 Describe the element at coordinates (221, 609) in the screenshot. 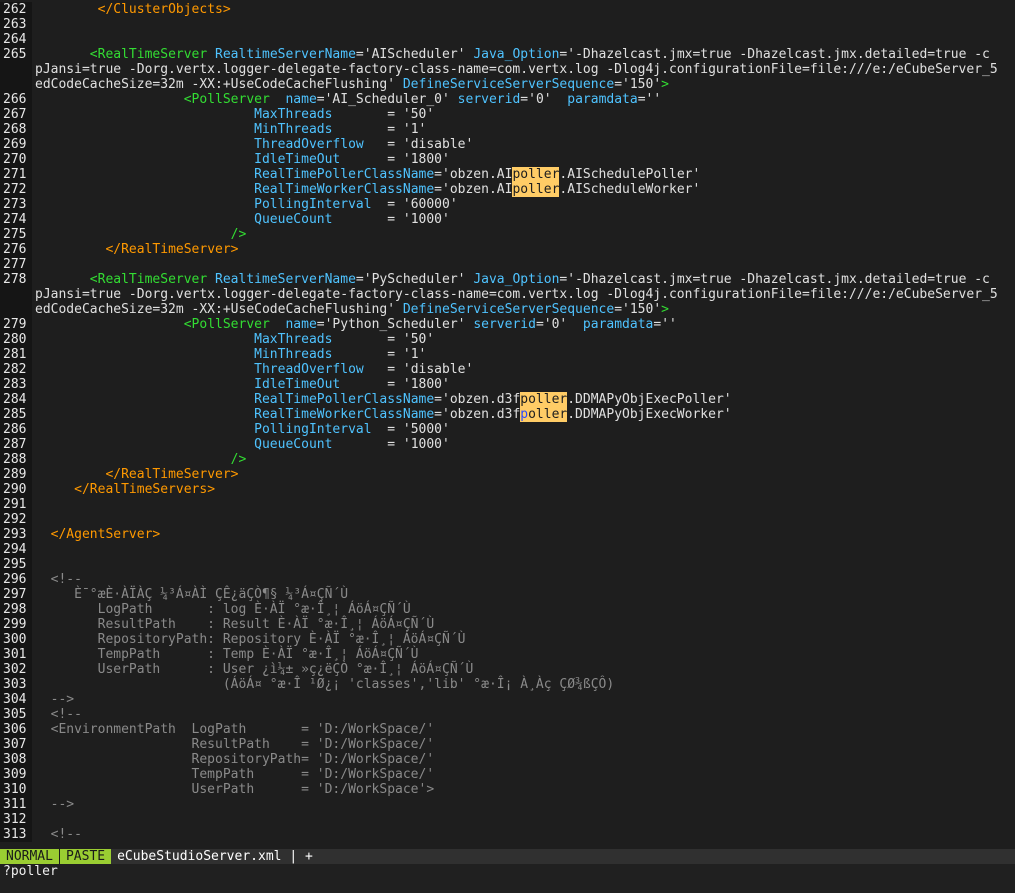

I see `line-text: LogPath : log È·ÀÏ °æ·Î¸¦ ÁöÁ¤ÇÑ´Ù` at that location.